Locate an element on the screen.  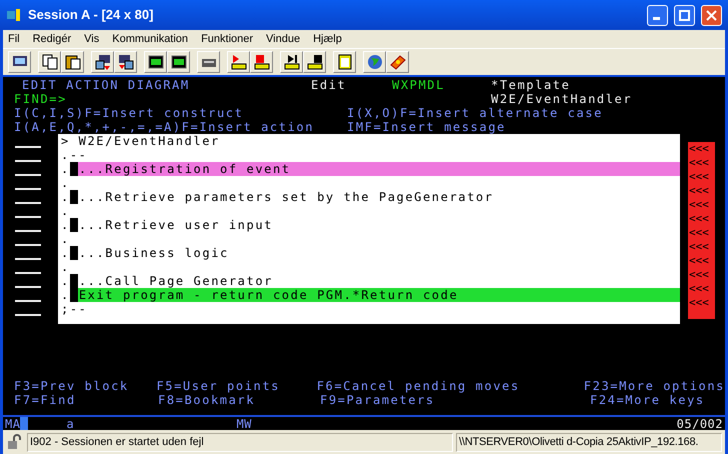
app-icon is located at coordinates (14, 15).